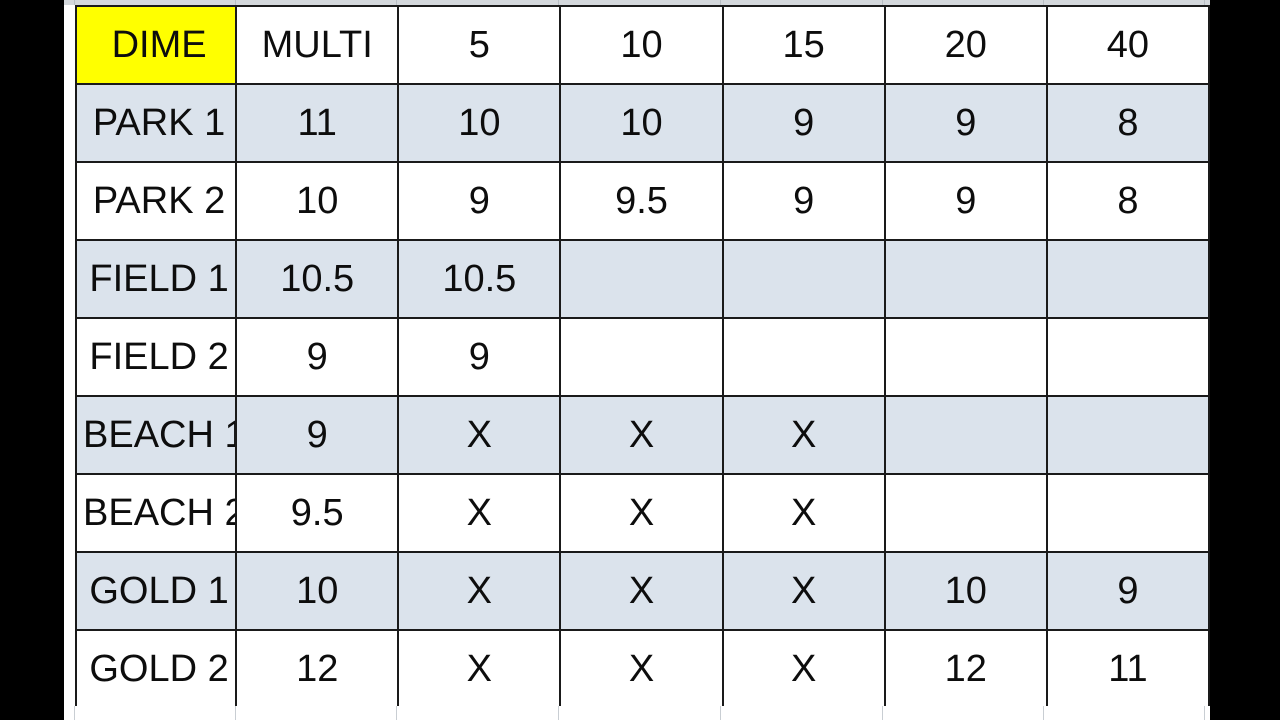  Describe the element at coordinates (156, 591) in the screenshot. I see `row-label: GOLD 1` at that location.